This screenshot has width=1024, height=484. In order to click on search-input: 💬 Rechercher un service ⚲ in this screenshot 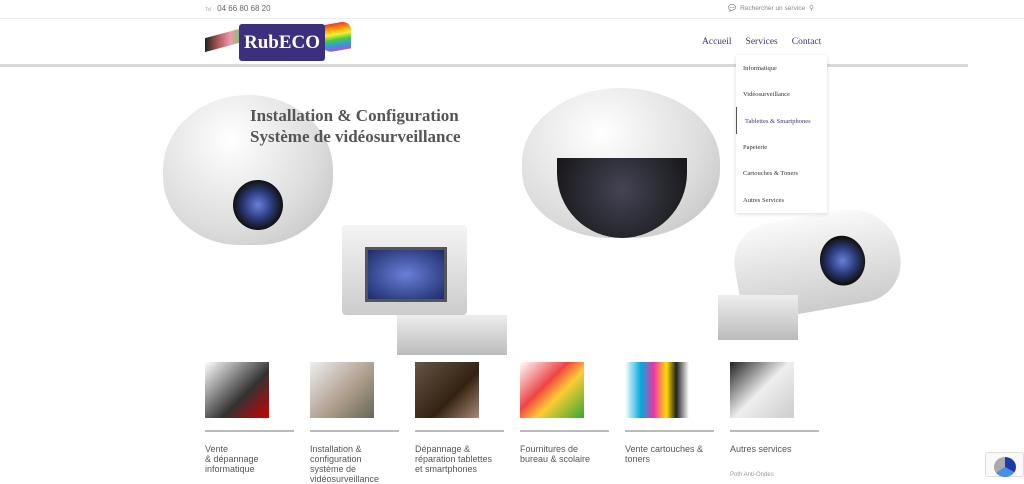, I will do `click(771, 8)`.